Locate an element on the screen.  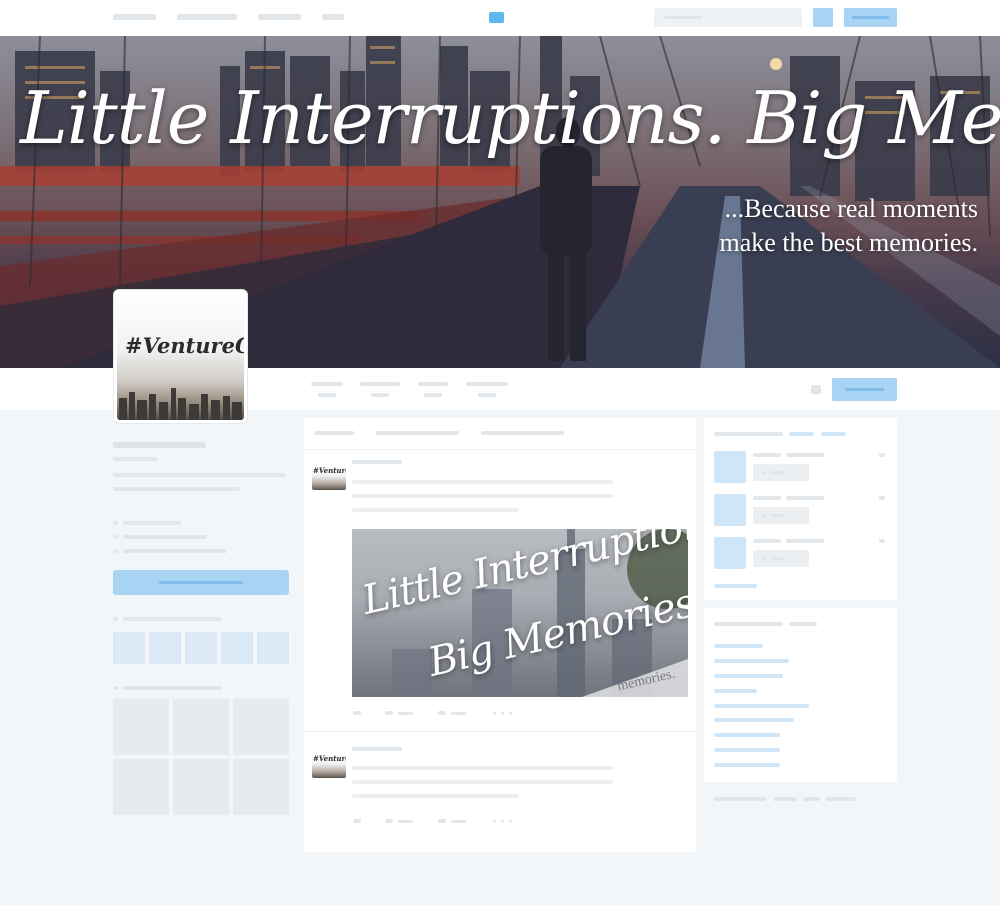
search-input is located at coordinates (728, 17).